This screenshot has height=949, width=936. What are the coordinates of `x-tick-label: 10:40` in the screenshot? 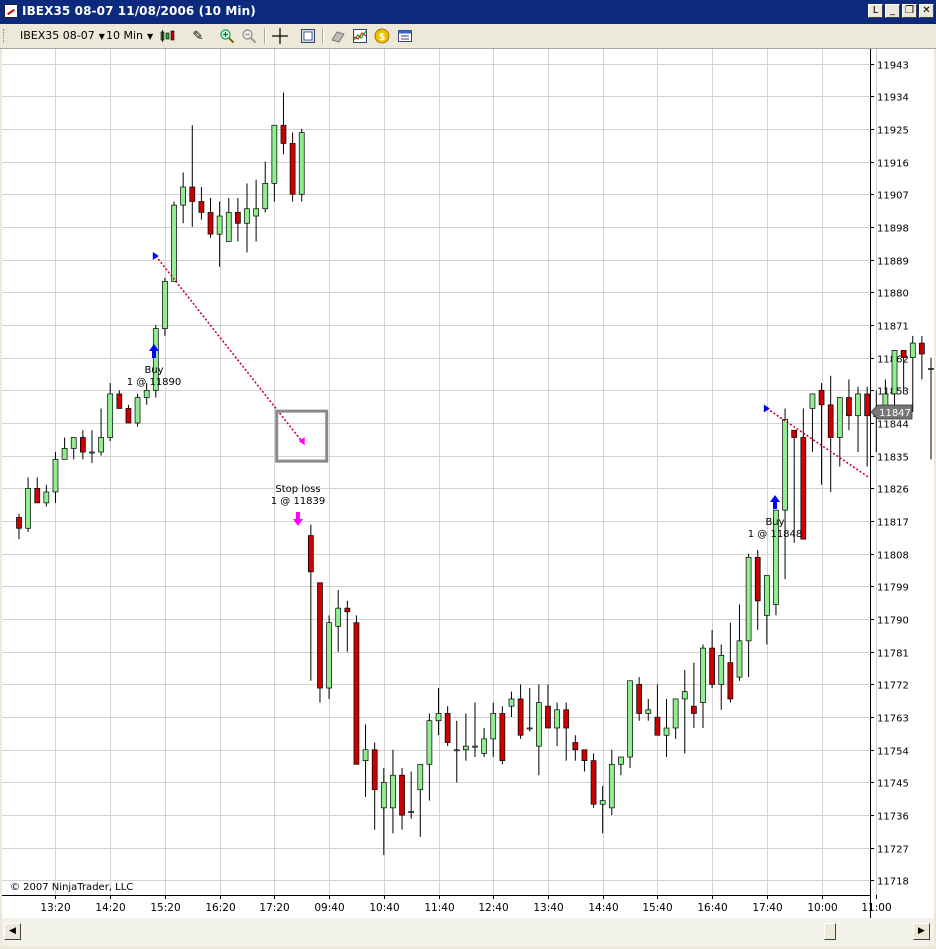 It's located at (384, 908).